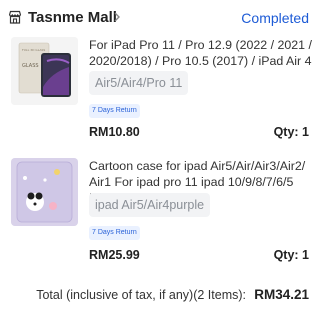  What do you see at coordinates (150, 205) in the screenshot?
I see `product-variant: ipad Air5/Air4purple` at bounding box center [150, 205].